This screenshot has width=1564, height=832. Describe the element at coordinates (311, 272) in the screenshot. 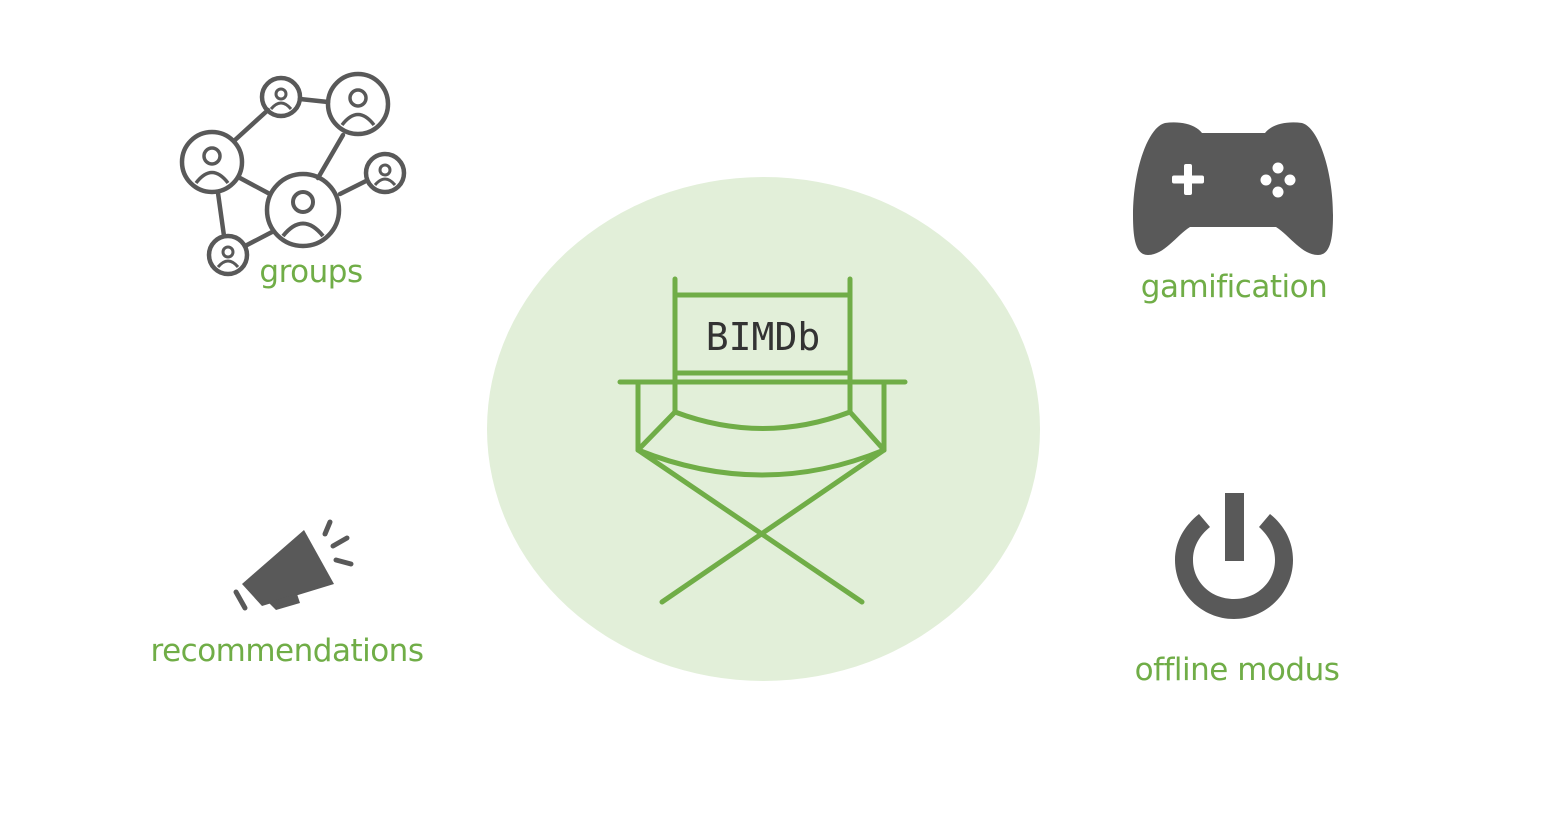

I see `feature-label-groups: groups` at that location.